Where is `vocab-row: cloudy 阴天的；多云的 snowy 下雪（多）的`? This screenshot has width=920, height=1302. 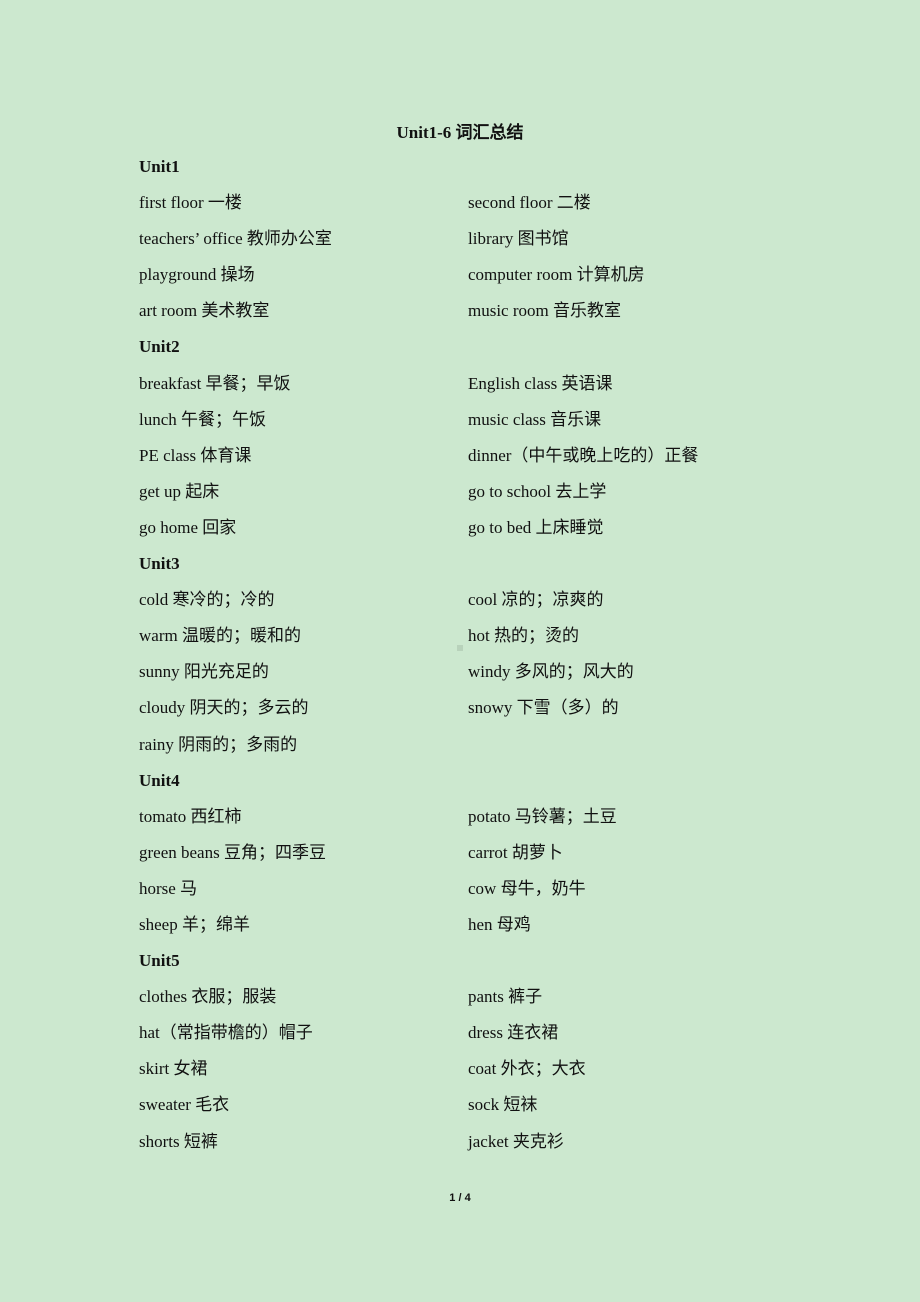
vocab-row: cloudy 阴天的；多云的 snowy 下雪（多）的 is located at coordinates (469, 714).